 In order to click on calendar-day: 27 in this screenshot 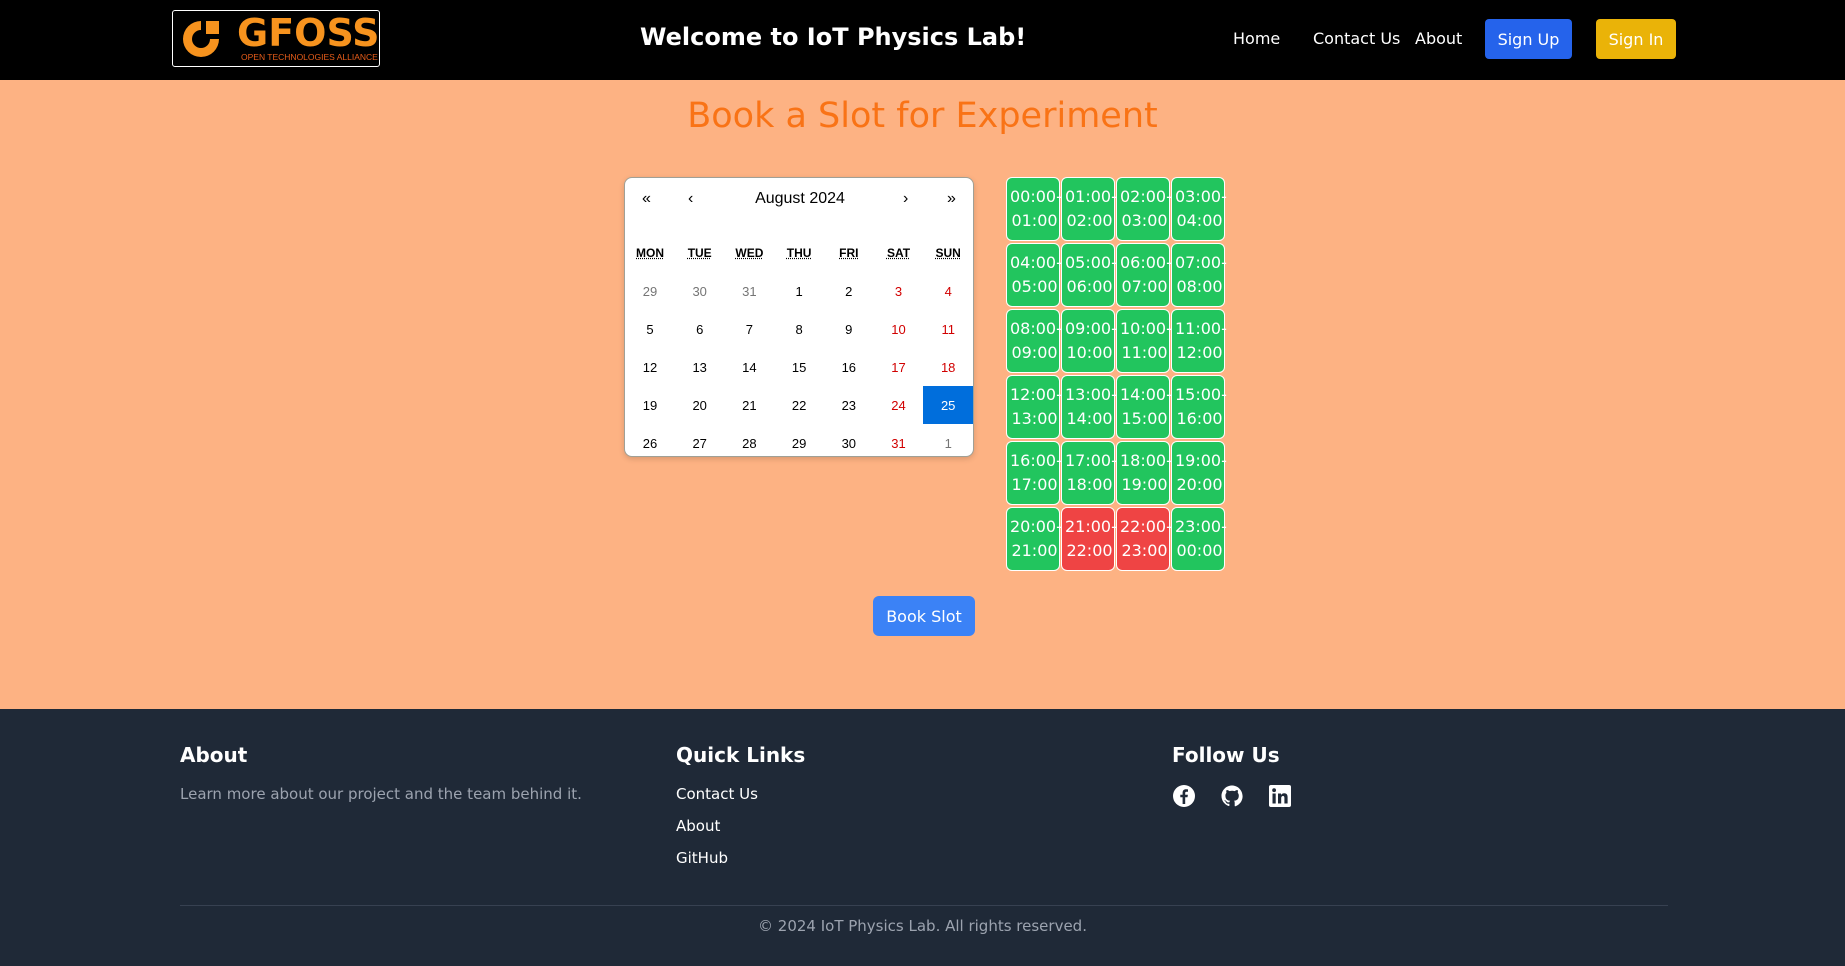, I will do `click(700, 443)`.